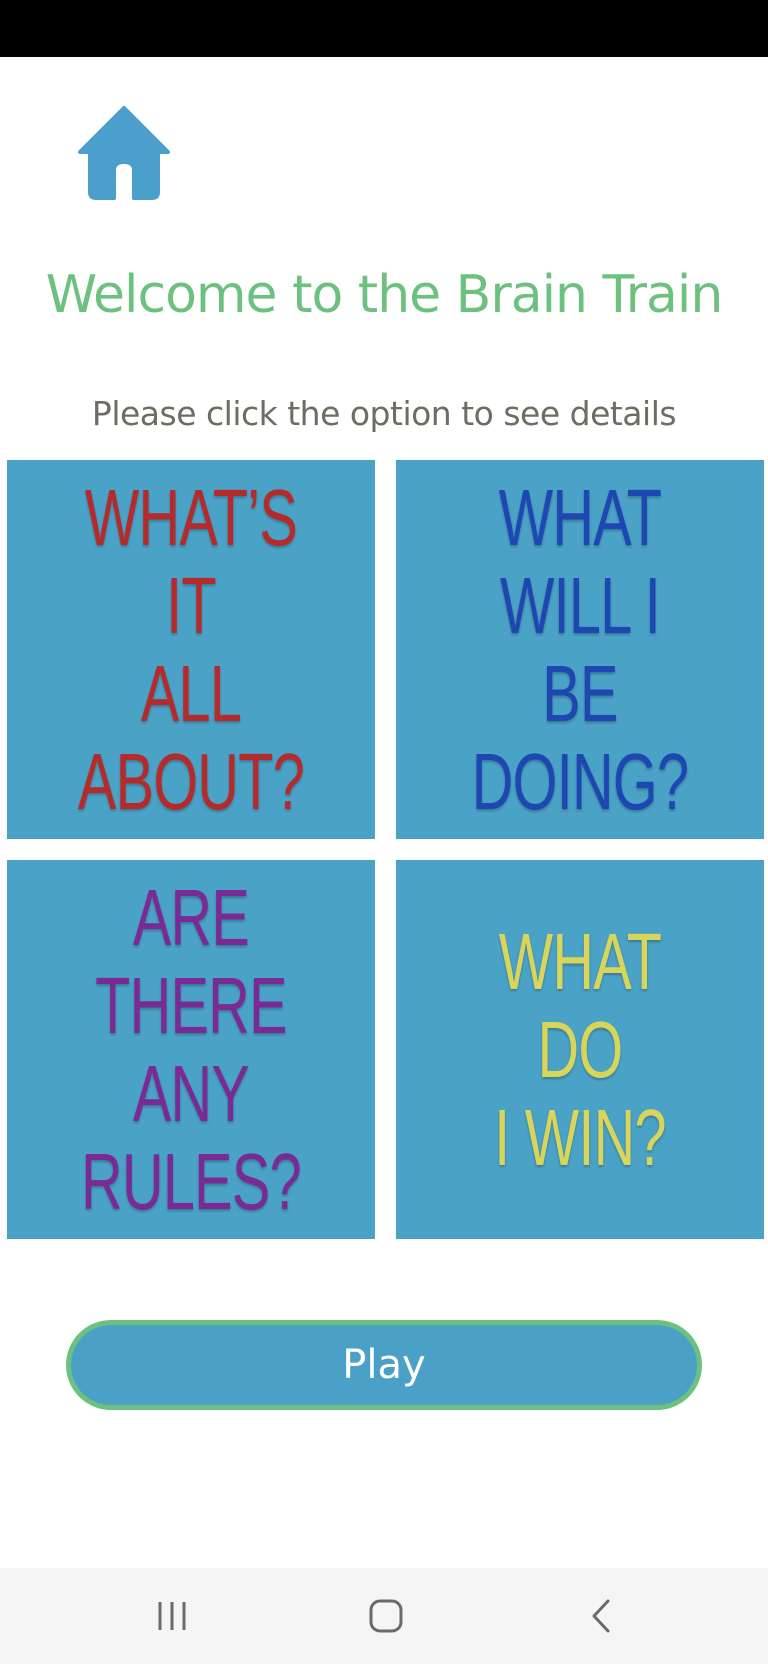  I want to click on back-button, so click(602, 1616).